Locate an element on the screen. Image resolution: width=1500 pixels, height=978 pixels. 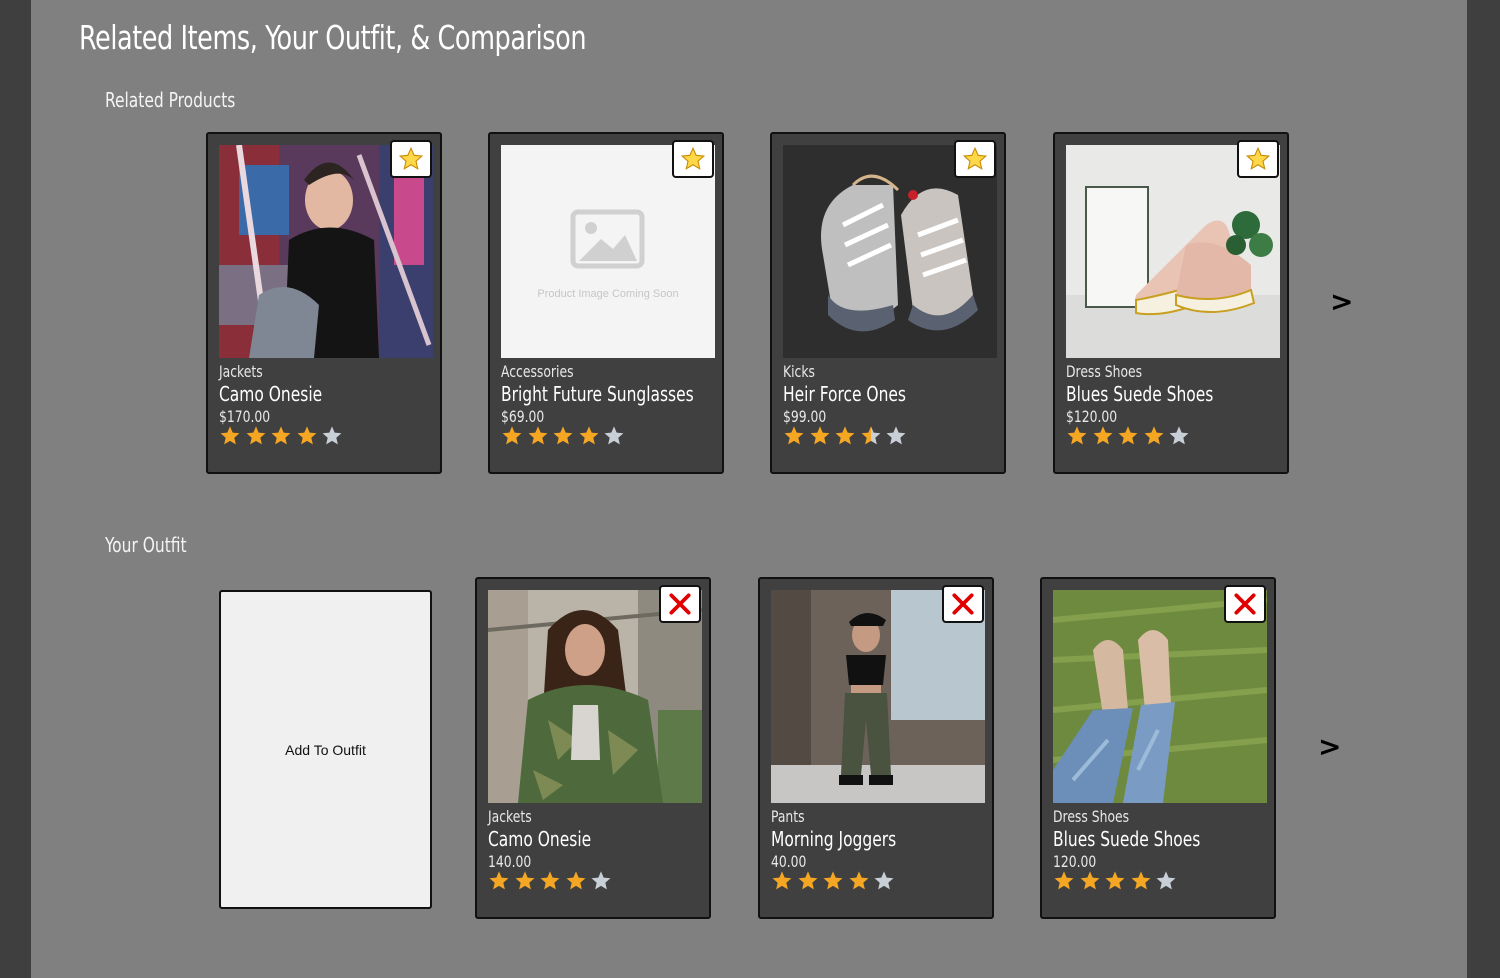
product-category: Kicks is located at coordinates (799, 371).